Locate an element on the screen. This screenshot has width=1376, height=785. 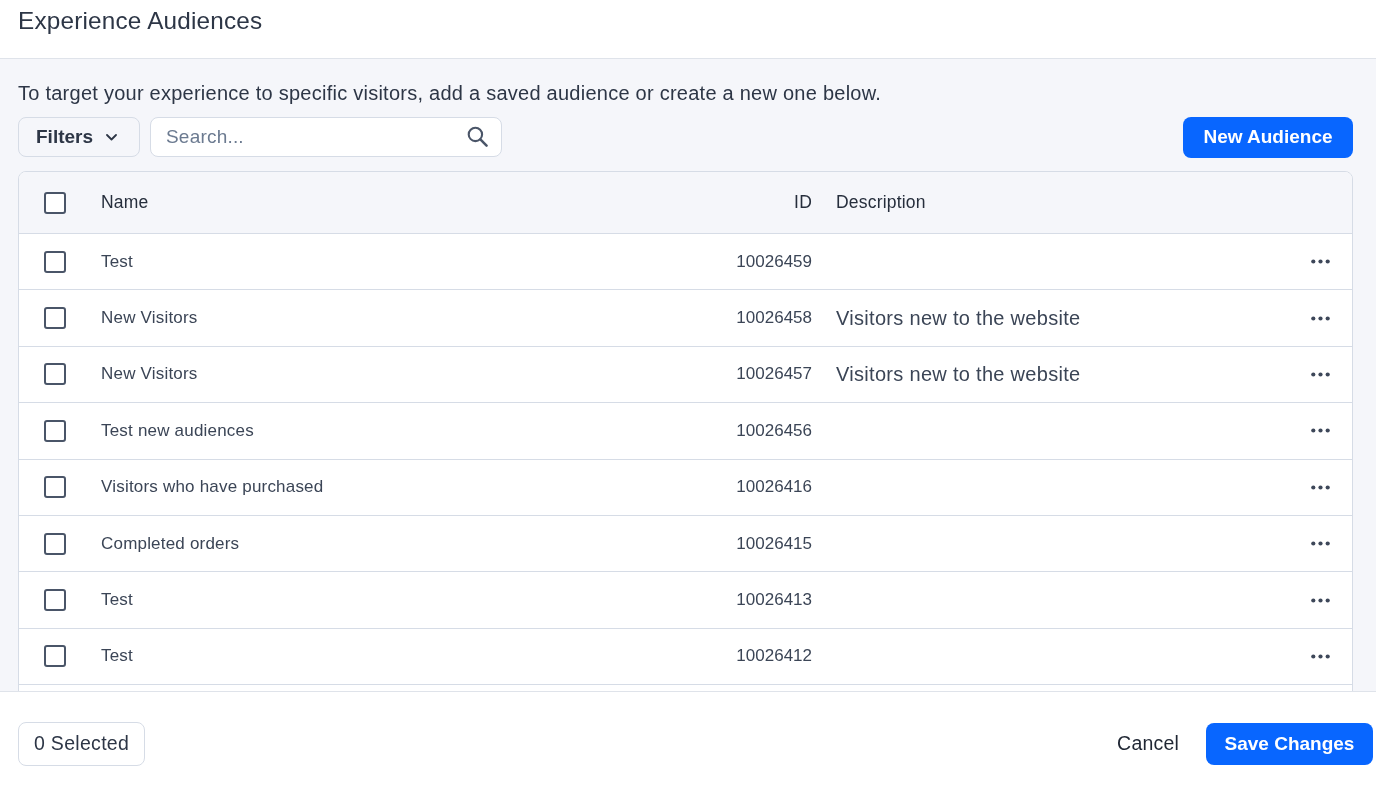
selected-count: 0 Selected is located at coordinates (82, 743).